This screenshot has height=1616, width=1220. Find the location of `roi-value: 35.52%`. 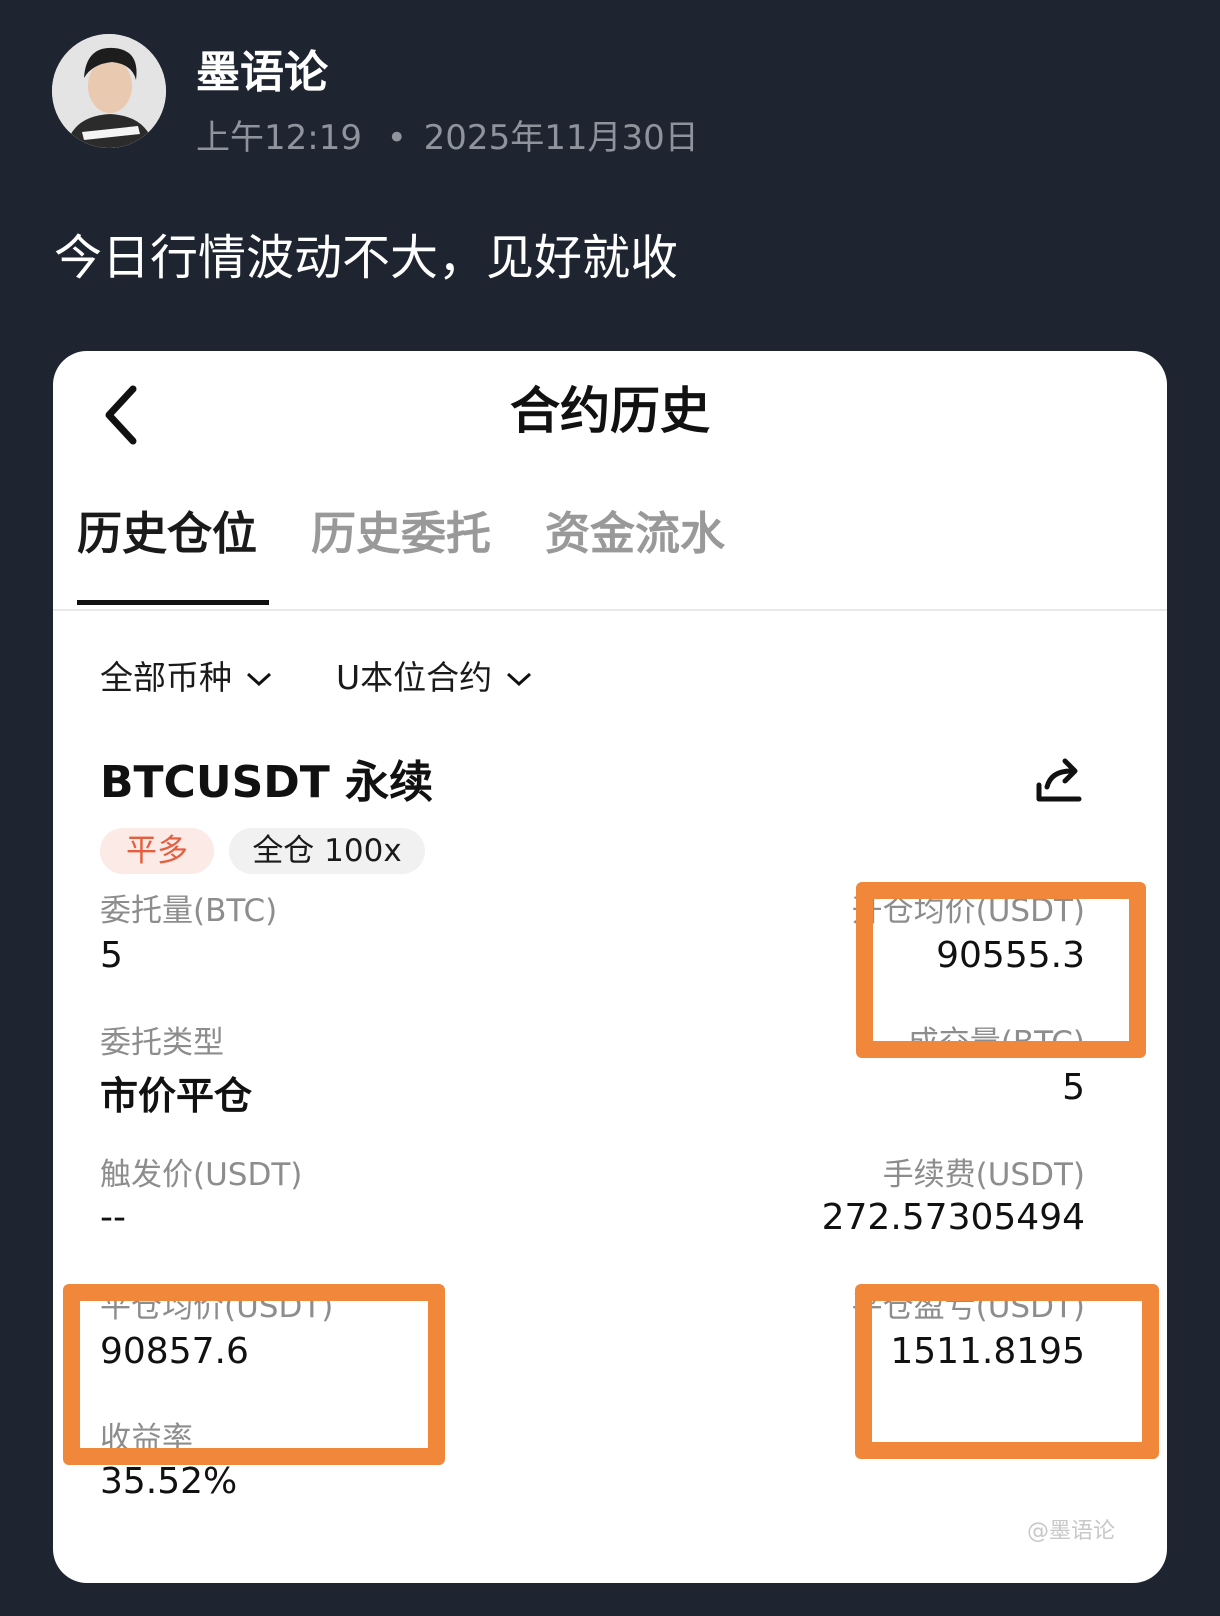

roi-value: 35.52% is located at coordinates (169, 1481).